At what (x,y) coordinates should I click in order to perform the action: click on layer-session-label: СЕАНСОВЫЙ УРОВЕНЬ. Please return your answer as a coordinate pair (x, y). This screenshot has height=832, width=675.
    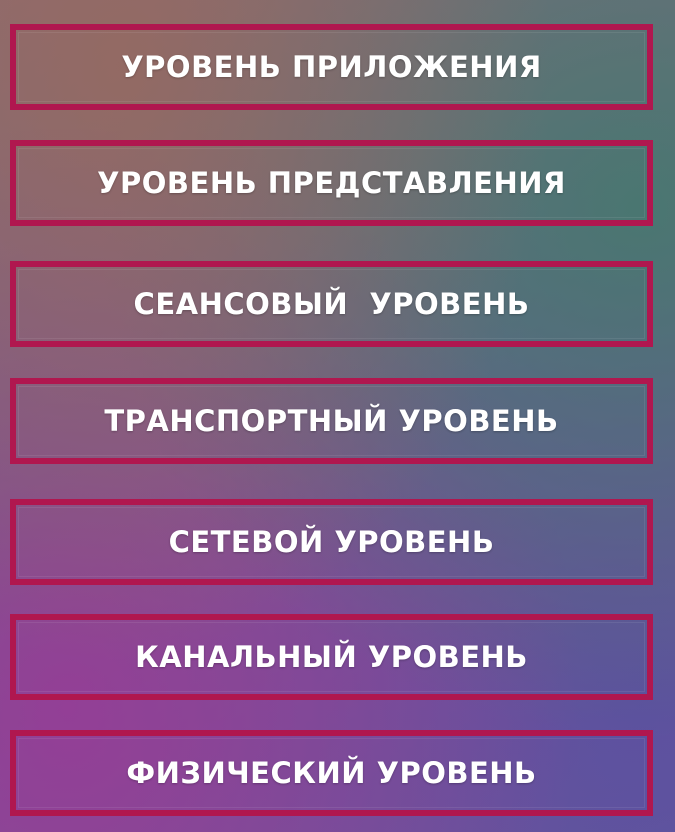
    Looking at the image, I should click on (331, 304).